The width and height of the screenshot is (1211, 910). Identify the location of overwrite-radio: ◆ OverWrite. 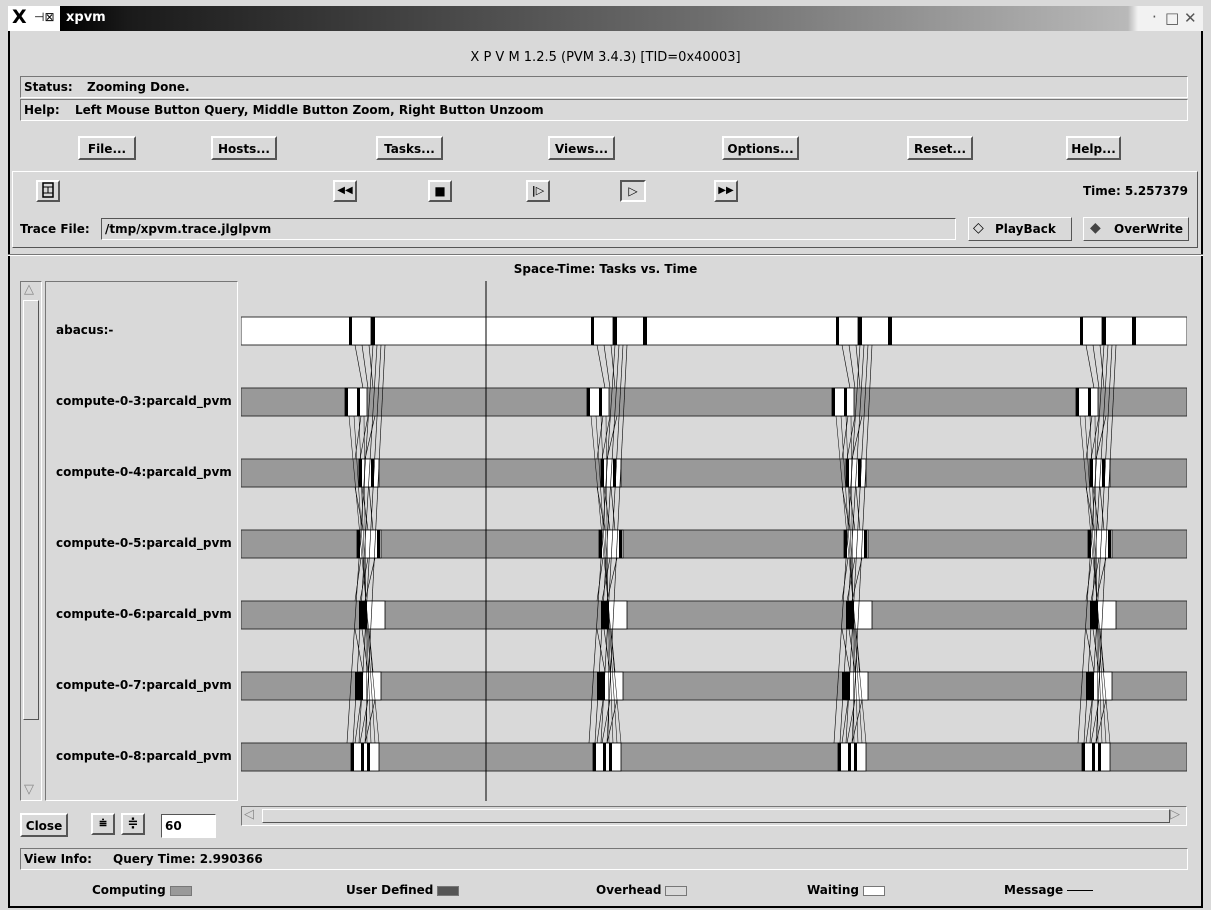
(1136, 229).